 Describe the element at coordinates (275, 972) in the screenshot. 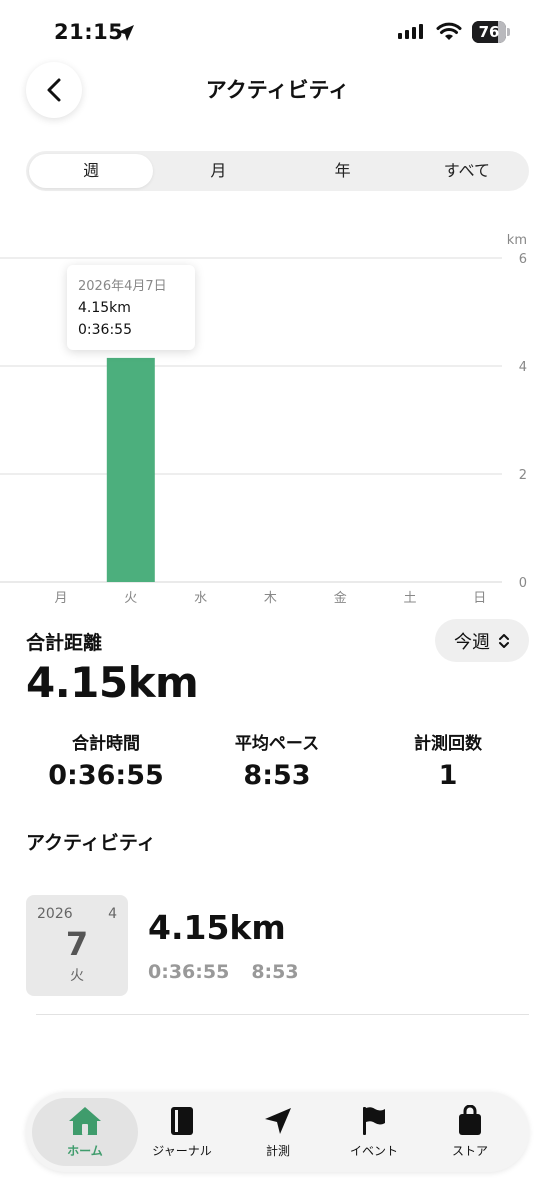

I see `activity-pace: 8:53` at that location.